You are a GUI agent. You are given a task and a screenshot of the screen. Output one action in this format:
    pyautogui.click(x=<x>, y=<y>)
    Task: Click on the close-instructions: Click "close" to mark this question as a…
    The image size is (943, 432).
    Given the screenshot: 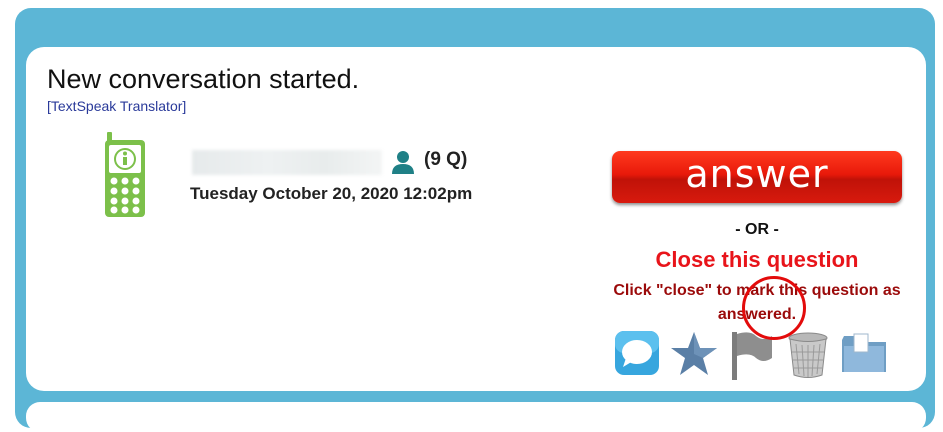 What is the action you would take?
    pyautogui.click(x=757, y=302)
    